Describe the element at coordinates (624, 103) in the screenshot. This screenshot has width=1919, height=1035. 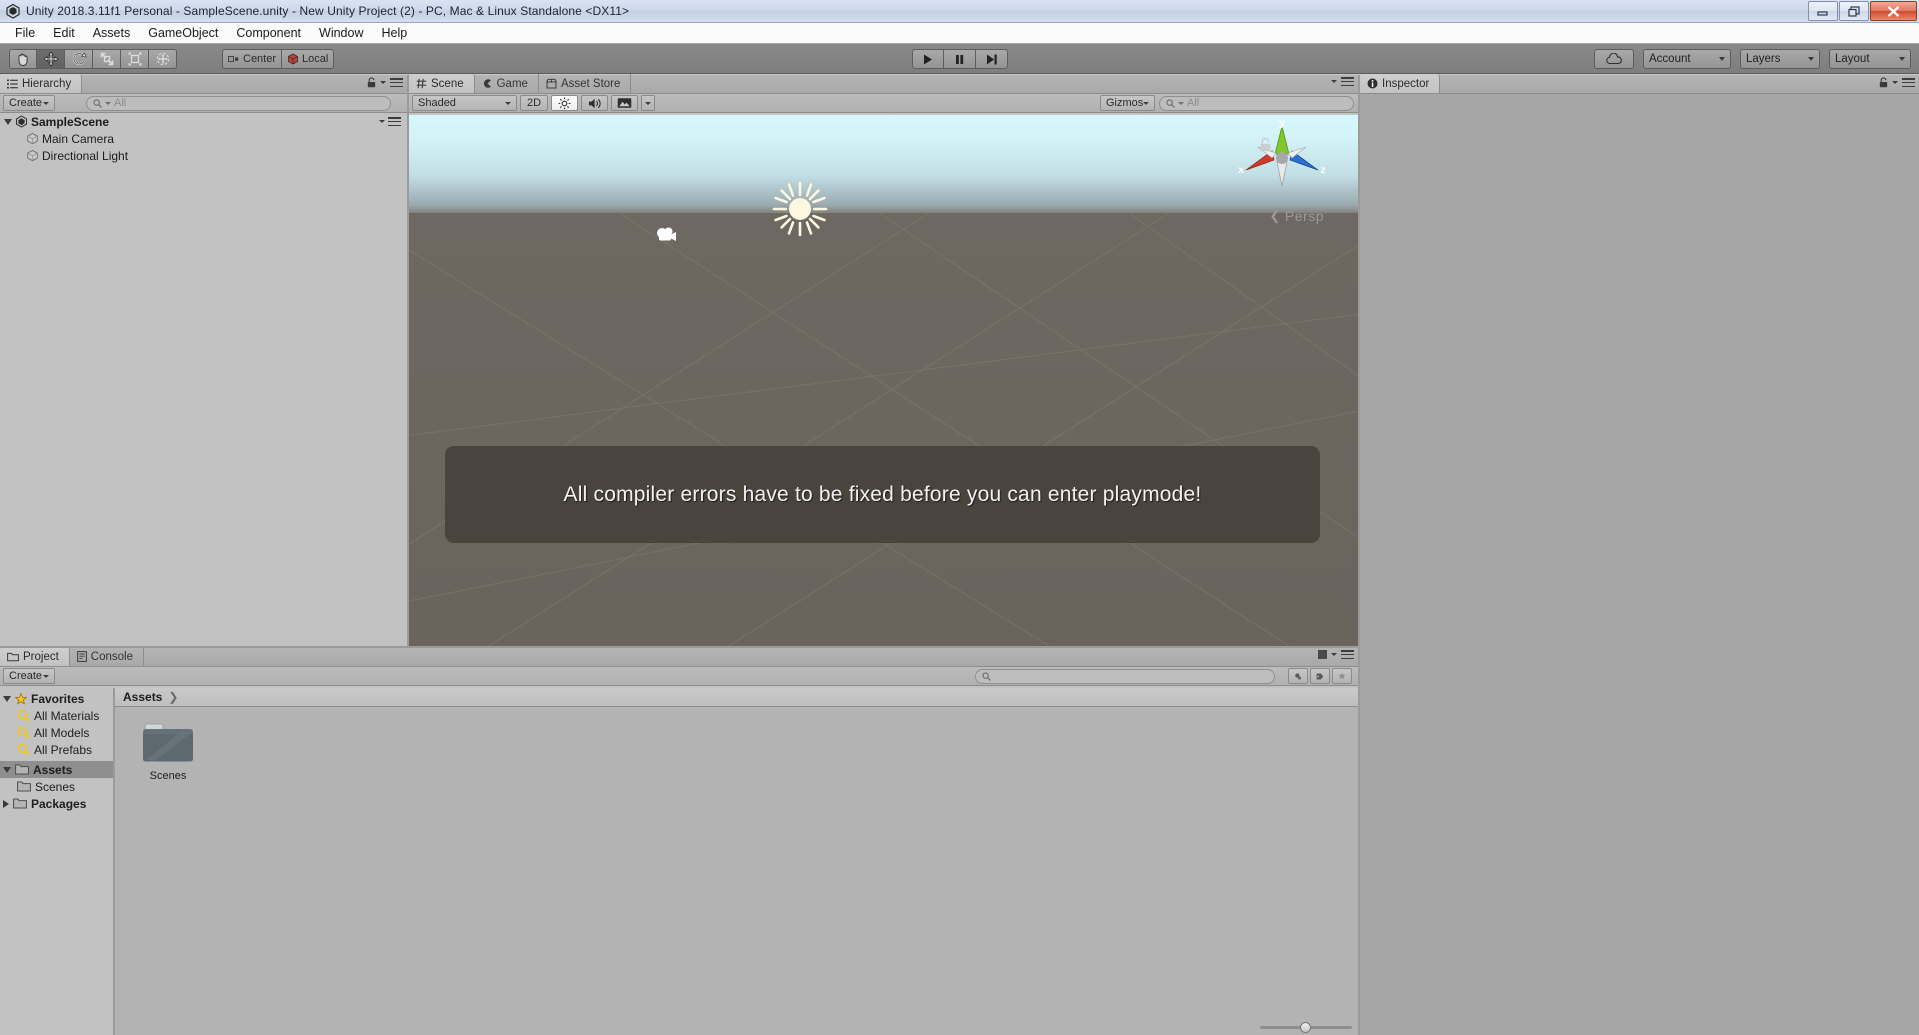
I see `scene-fx-toggle` at that location.